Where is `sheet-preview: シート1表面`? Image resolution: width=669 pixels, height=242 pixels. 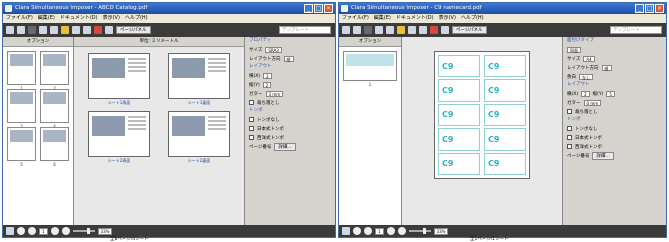
sheet-preview: シート1表面 is located at coordinates (119, 79).